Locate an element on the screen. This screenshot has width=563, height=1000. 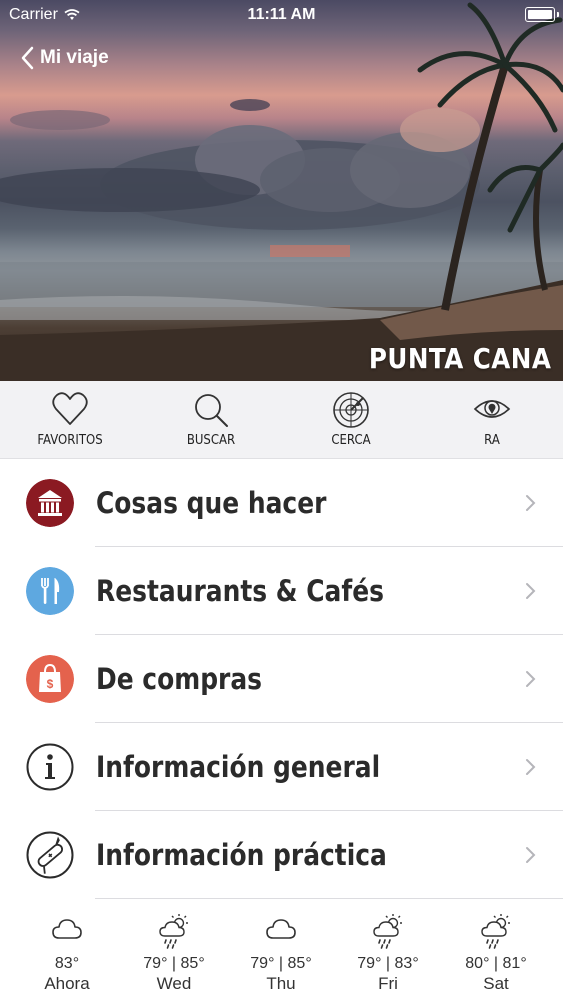
menu-label-restaurants: Restaurants & Cafés is located at coordinates (240, 591).